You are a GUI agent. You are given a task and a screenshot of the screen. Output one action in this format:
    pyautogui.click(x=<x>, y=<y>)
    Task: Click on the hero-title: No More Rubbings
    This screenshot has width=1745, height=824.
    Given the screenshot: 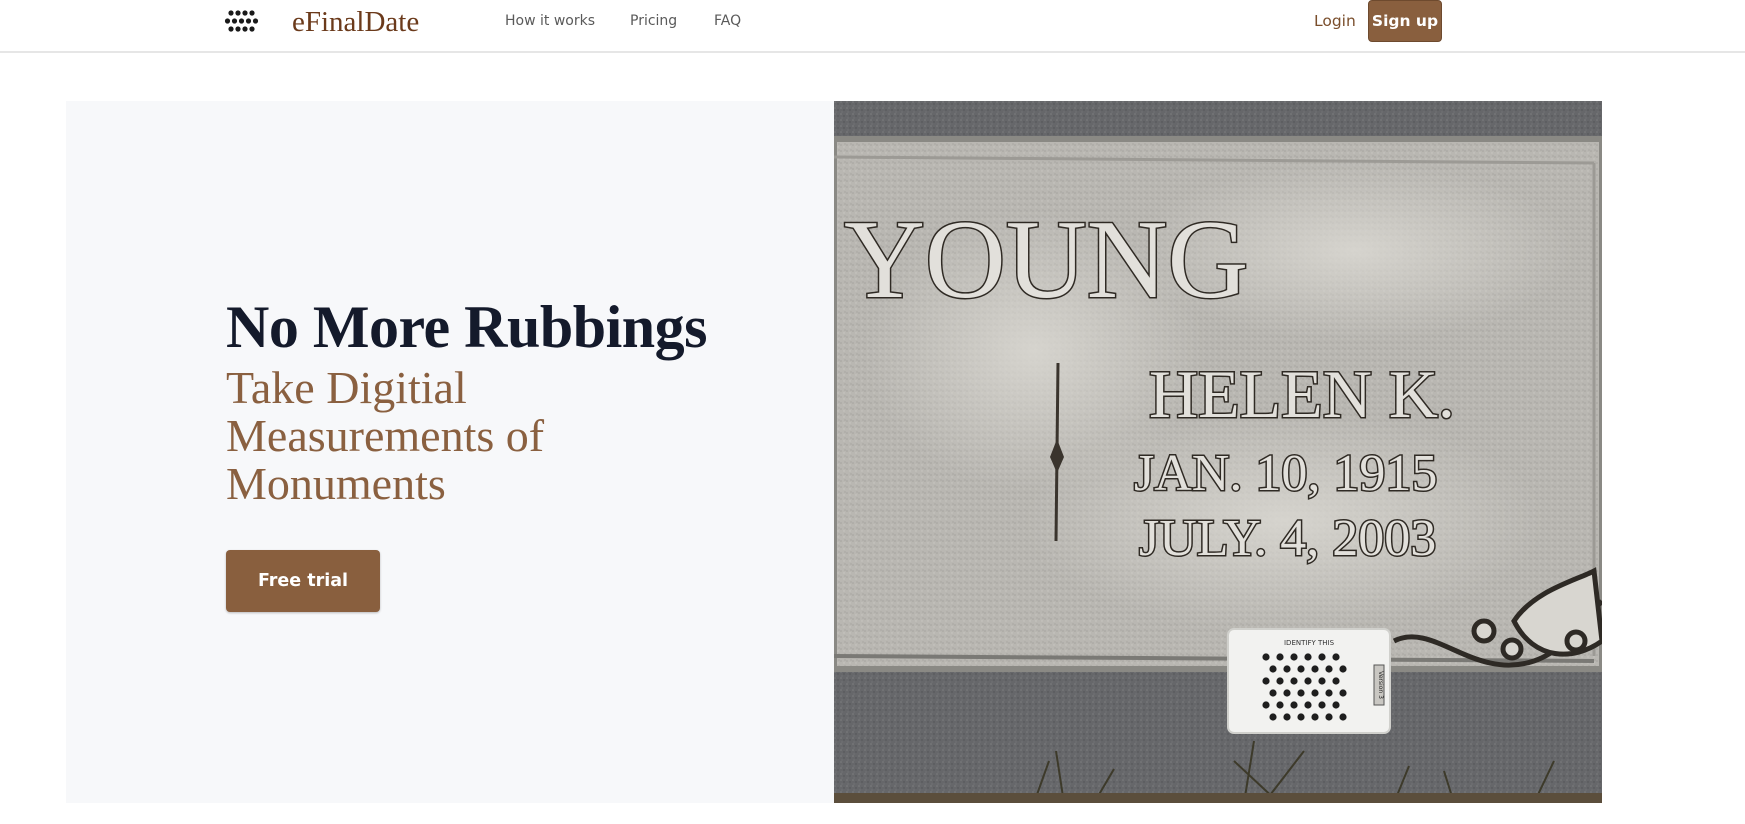 What is the action you would take?
    pyautogui.click(x=466, y=327)
    